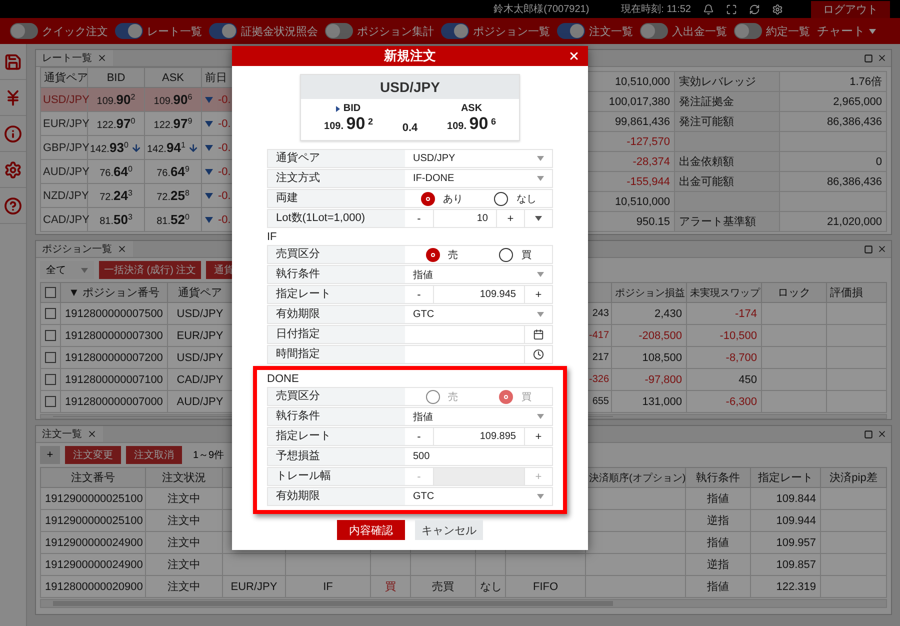 The height and width of the screenshot is (626, 900). I want to click on ask-price: 122.97$^{9}$, so click(173, 123).